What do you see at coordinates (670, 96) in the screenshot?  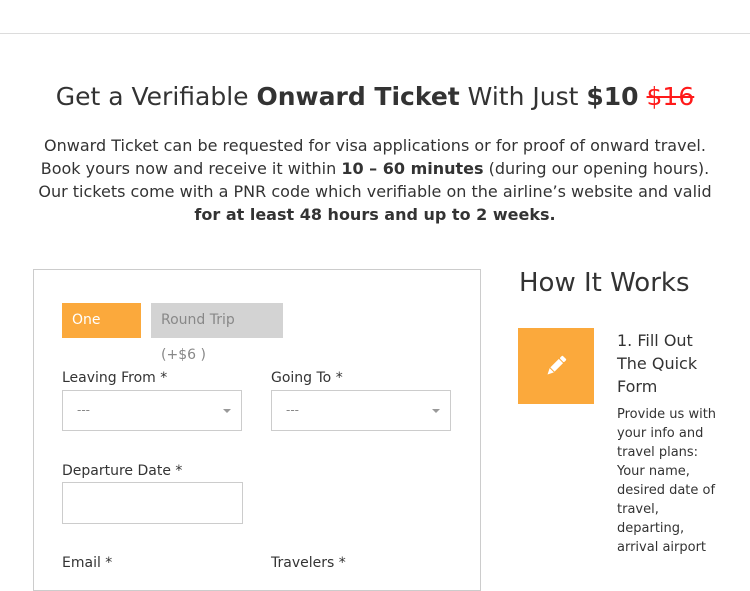 I see `old-price: $16` at bounding box center [670, 96].